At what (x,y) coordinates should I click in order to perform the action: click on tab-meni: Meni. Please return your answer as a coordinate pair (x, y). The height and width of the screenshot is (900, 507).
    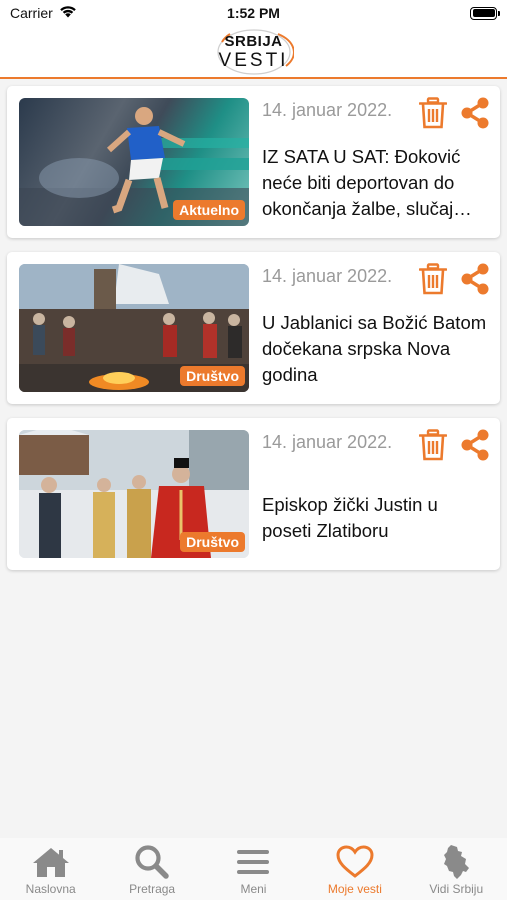
    Looking at the image, I should click on (253, 870).